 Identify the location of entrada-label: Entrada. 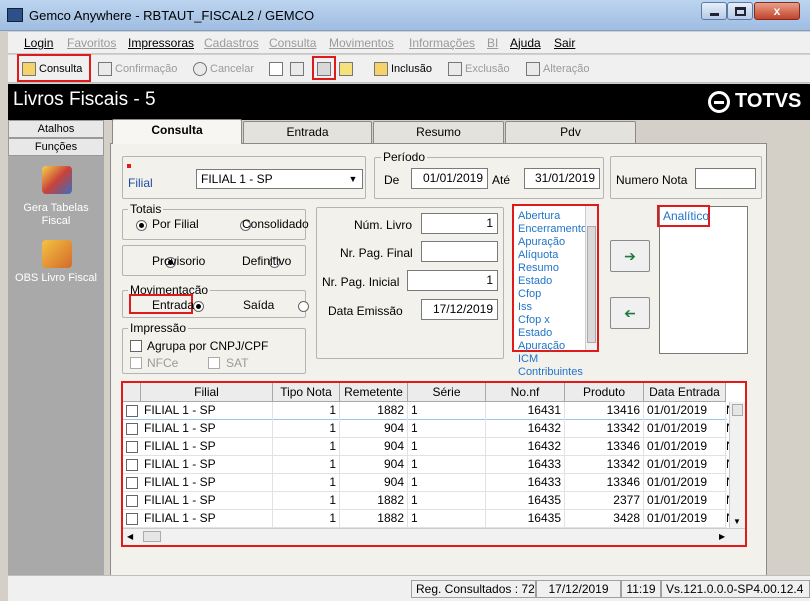
(173, 305).